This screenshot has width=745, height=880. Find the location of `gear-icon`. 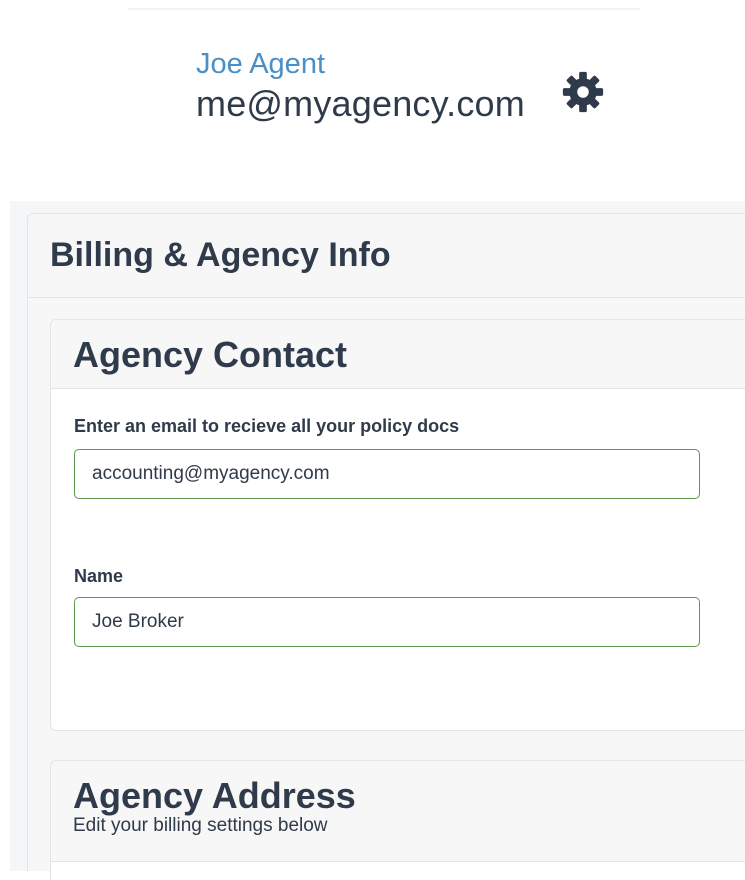

gear-icon is located at coordinates (583, 92).